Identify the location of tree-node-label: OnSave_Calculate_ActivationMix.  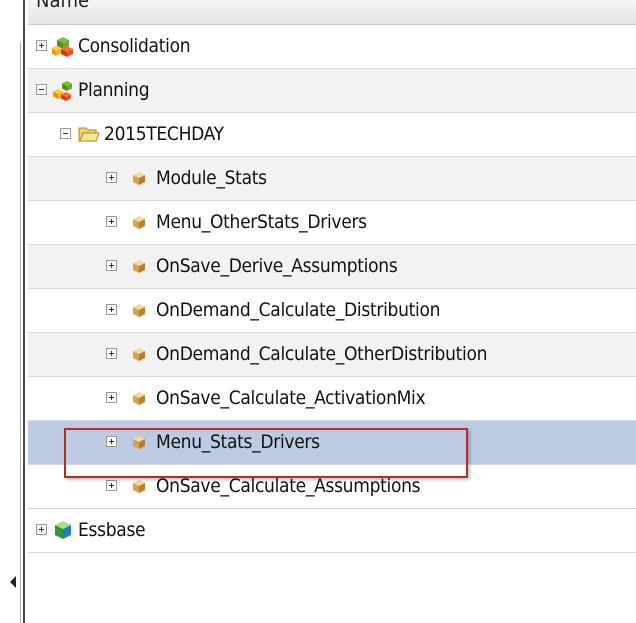
(291, 398).